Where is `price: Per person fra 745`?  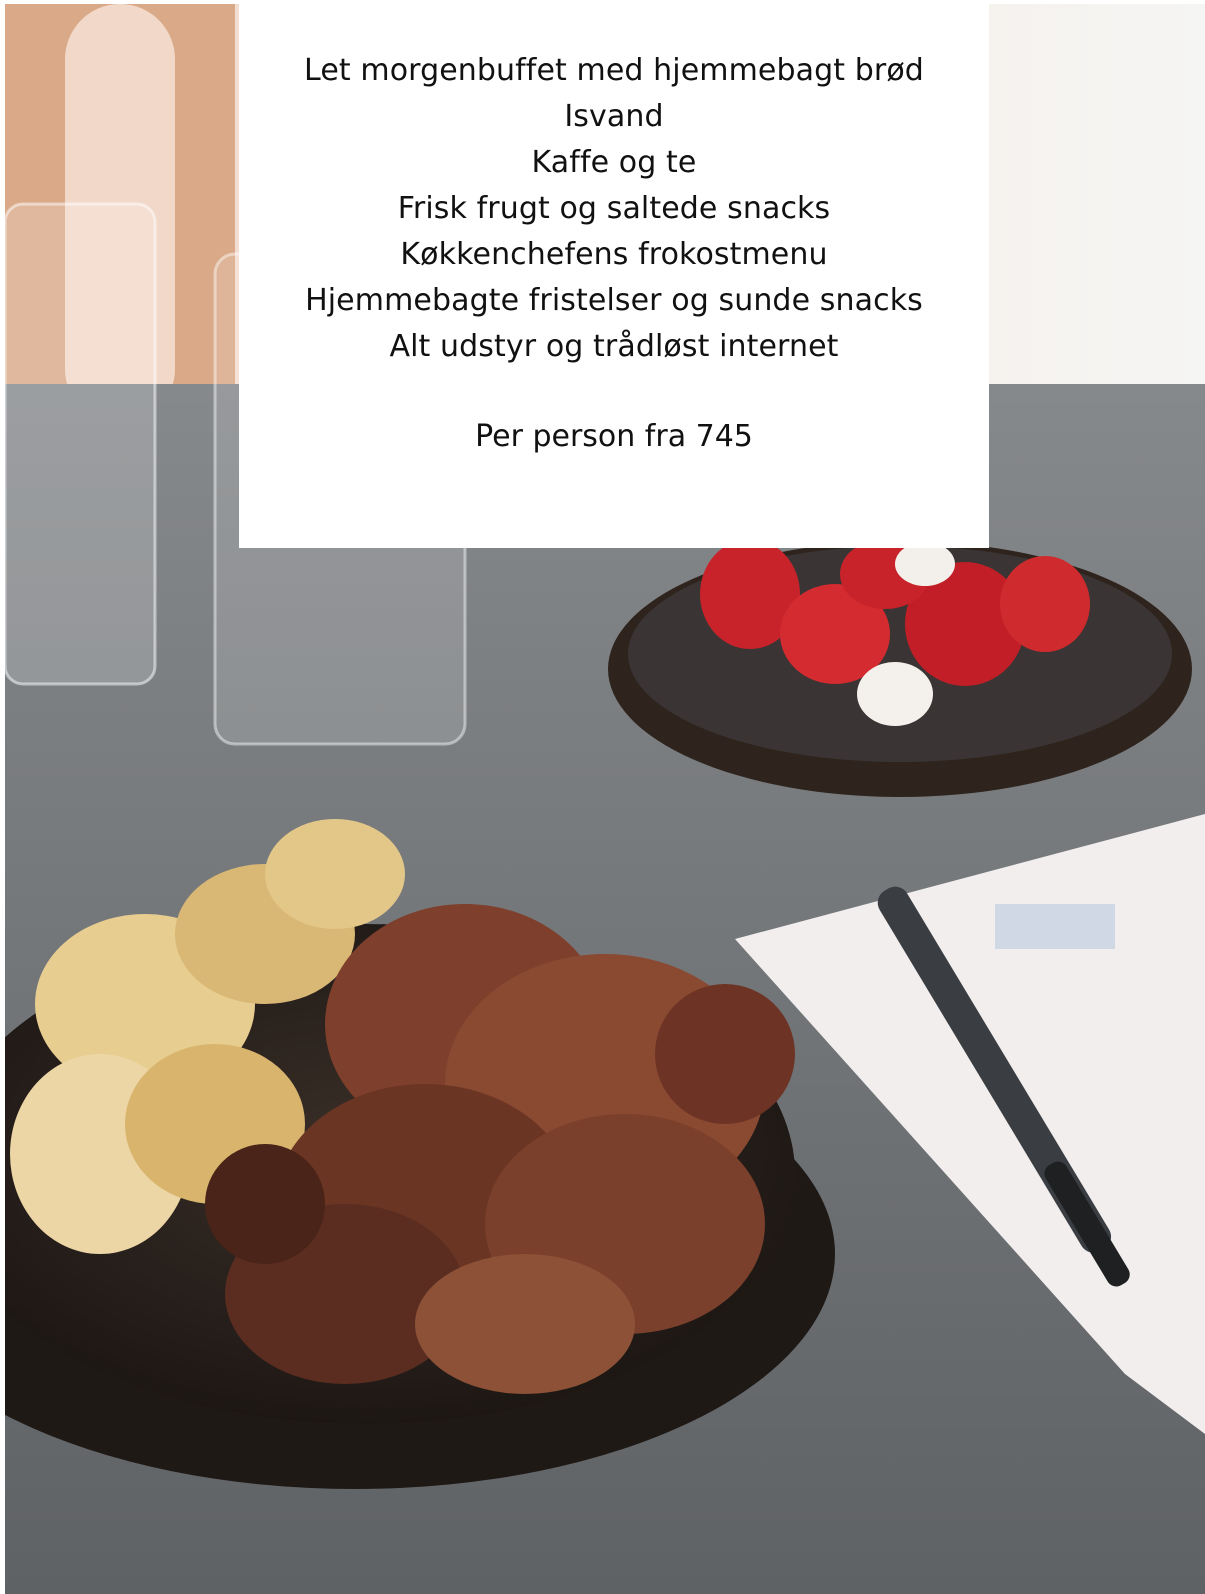 price: Per person fra 745 is located at coordinates (614, 436).